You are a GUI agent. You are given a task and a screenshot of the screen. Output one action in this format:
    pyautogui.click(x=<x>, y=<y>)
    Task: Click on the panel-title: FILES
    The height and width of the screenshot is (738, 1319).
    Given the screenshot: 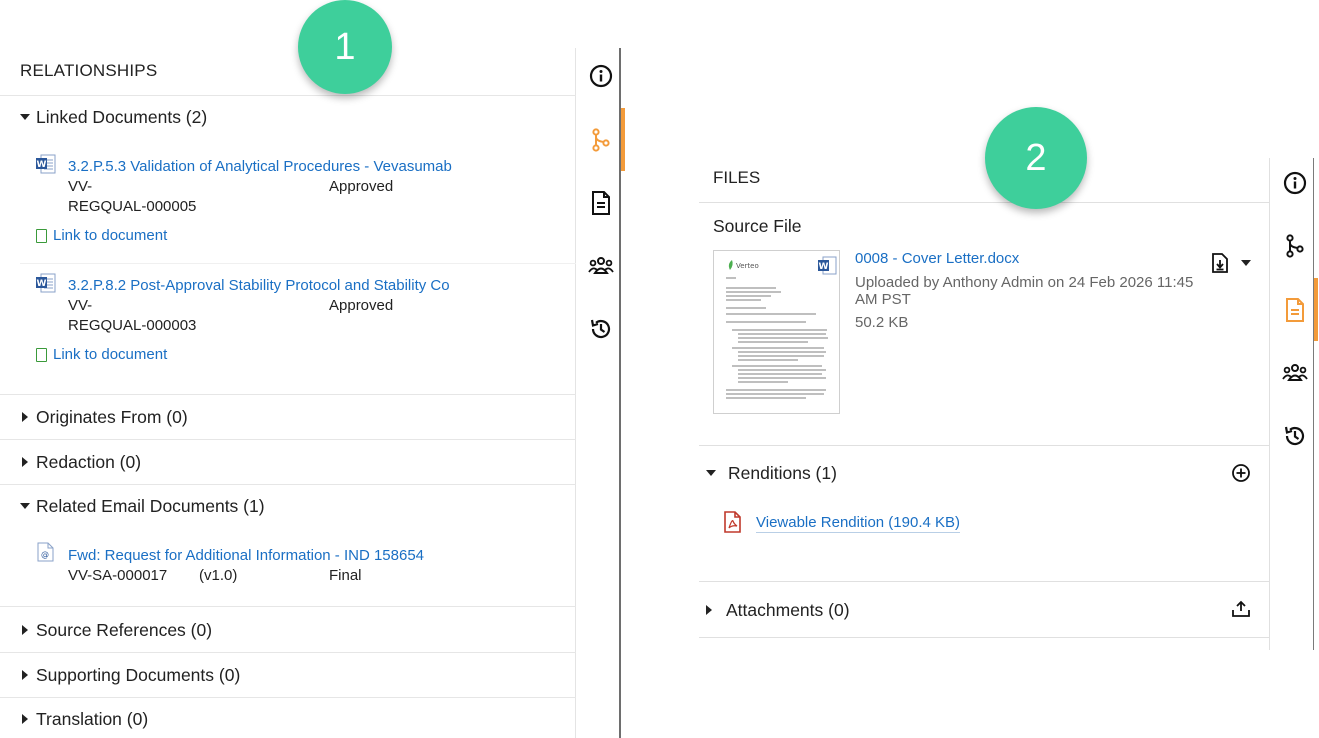 What is the action you would take?
    pyautogui.click(x=737, y=177)
    